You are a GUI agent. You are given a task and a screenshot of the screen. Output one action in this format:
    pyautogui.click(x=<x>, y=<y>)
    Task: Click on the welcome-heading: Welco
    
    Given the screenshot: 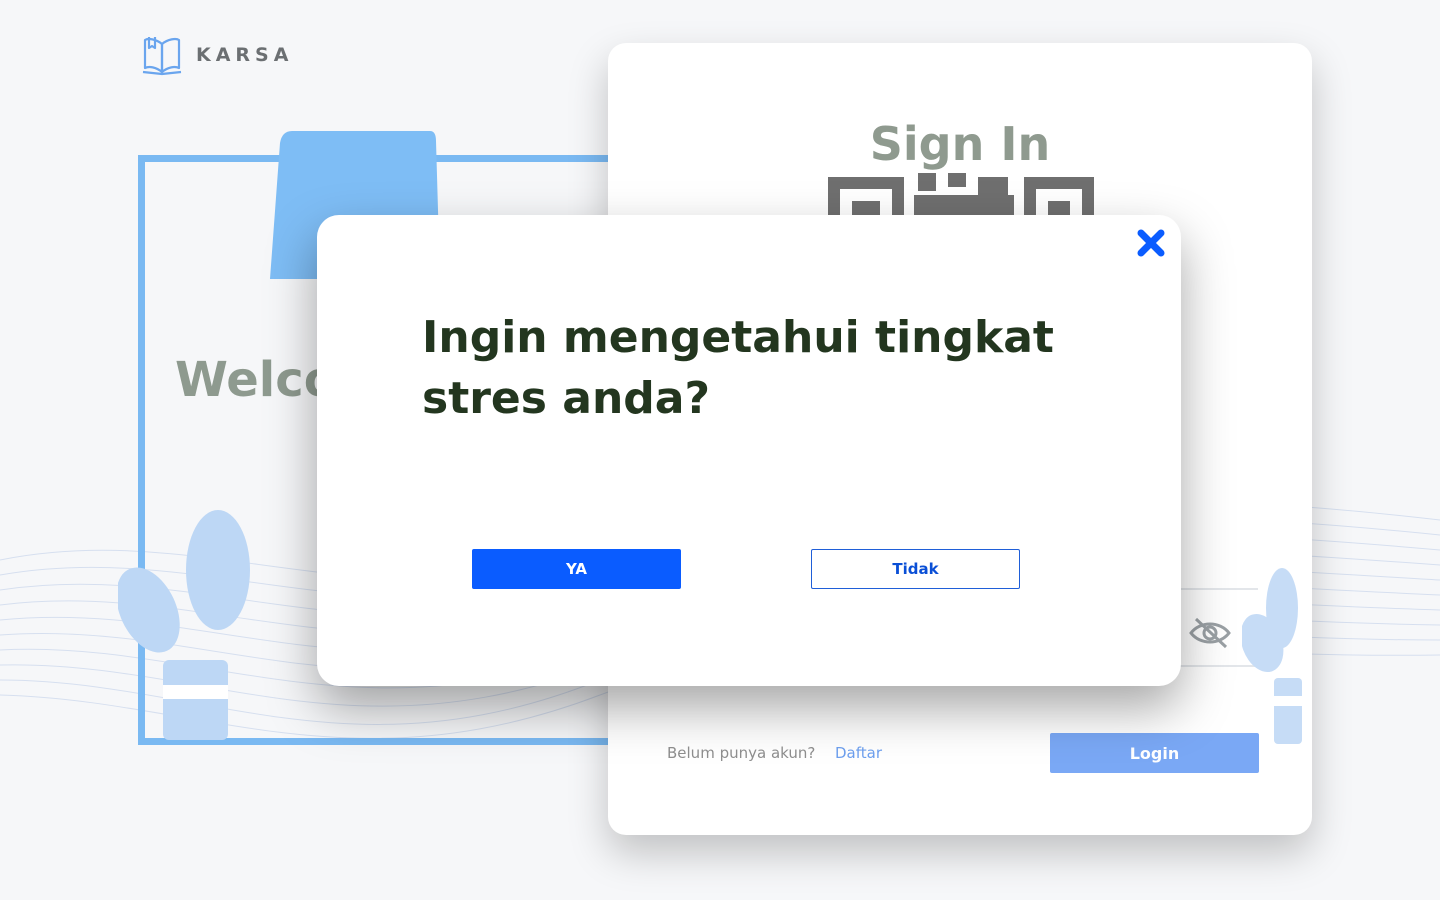 What is the action you would take?
    pyautogui.click(x=256, y=380)
    